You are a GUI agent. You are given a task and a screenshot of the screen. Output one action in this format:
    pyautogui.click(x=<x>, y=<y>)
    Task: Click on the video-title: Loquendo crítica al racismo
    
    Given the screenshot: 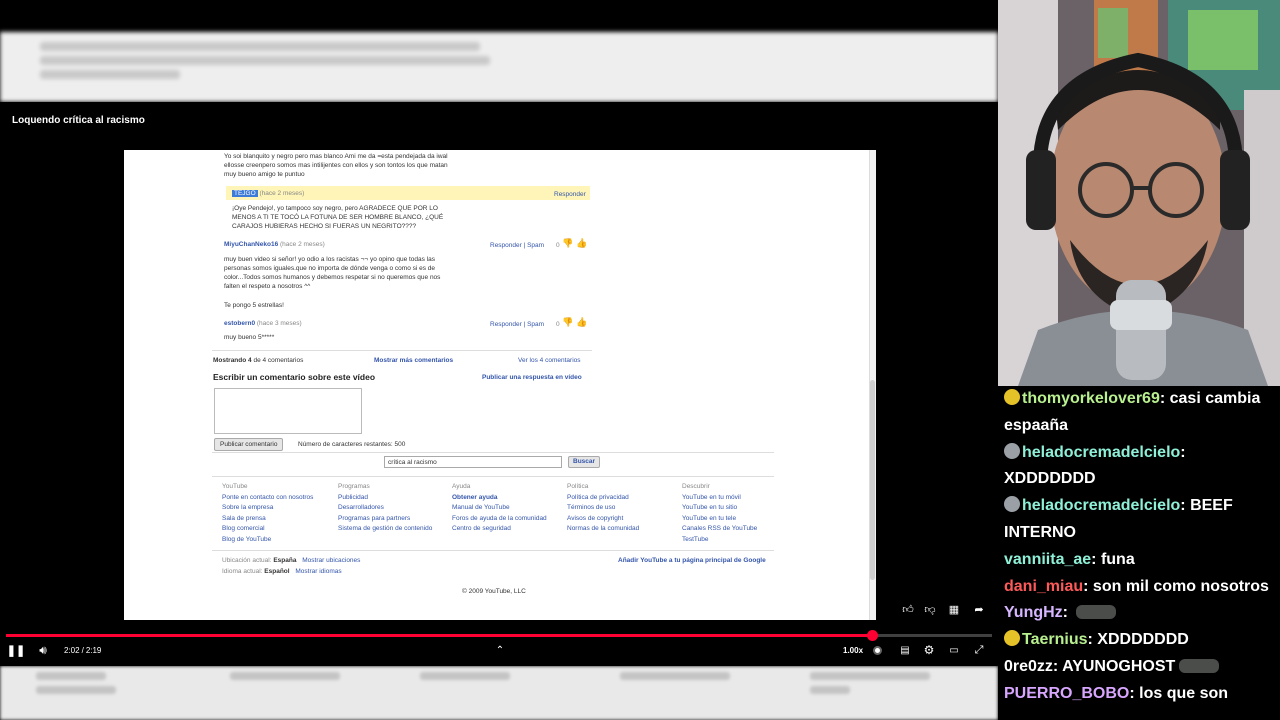 What is the action you would take?
    pyautogui.click(x=78, y=120)
    